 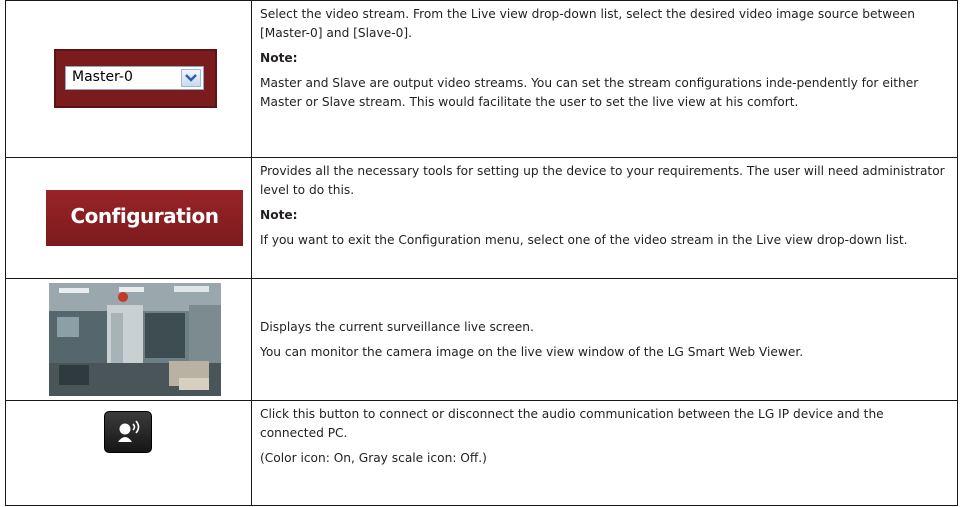 What do you see at coordinates (135, 339) in the screenshot?
I see `live-view-thumbnail` at bounding box center [135, 339].